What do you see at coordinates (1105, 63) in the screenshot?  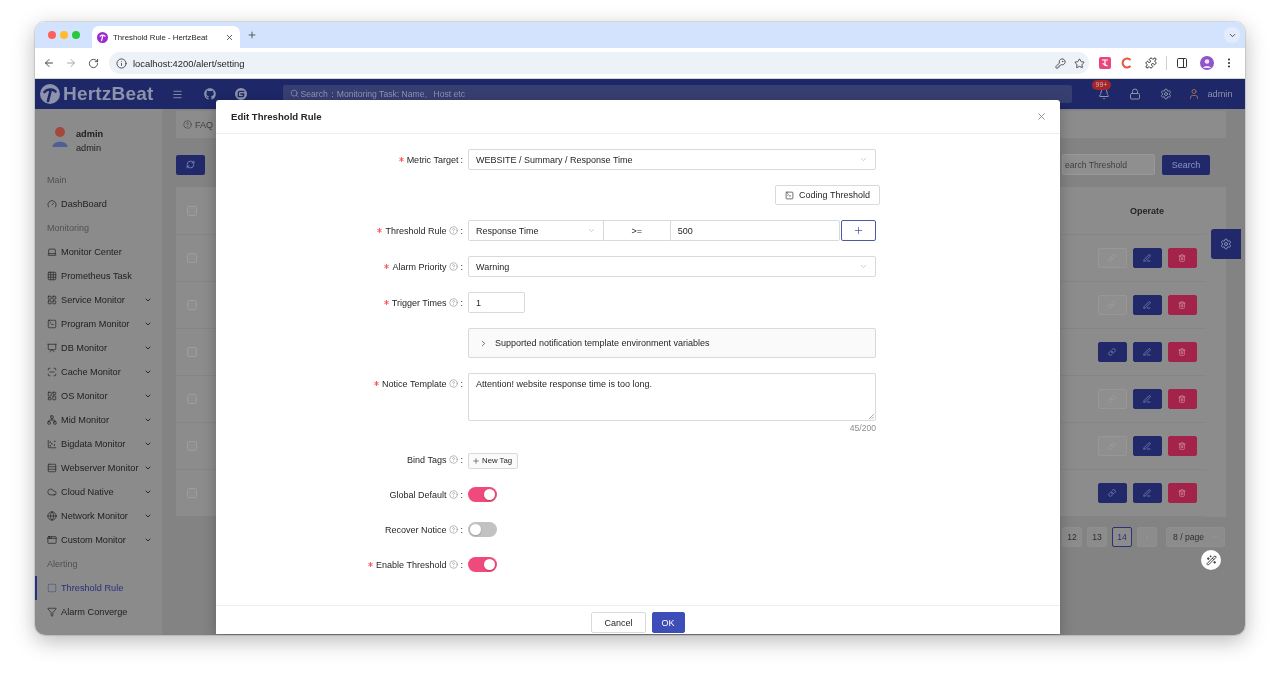 I see `extension-icon` at bounding box center [1105, 63].